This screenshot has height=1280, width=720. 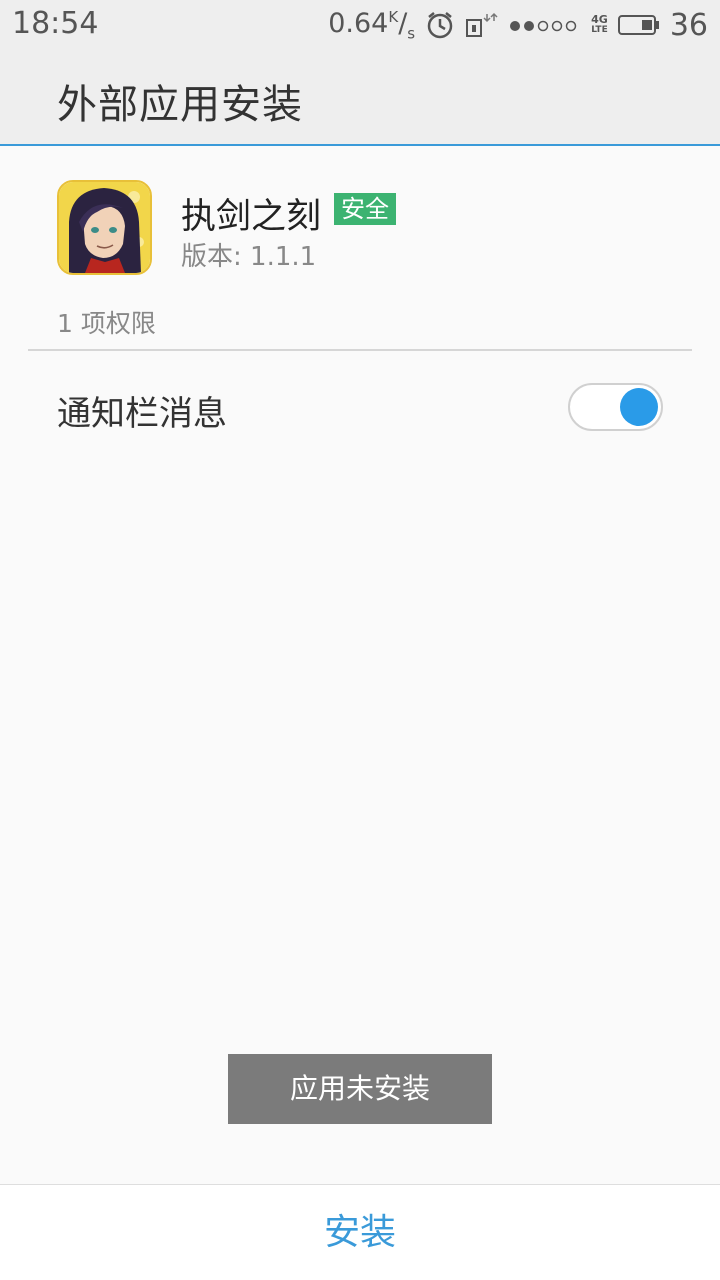 What do you see at coordinates (482, 25) in the screenshot?
I see `sim-icon` at bounding box center [482, 25].